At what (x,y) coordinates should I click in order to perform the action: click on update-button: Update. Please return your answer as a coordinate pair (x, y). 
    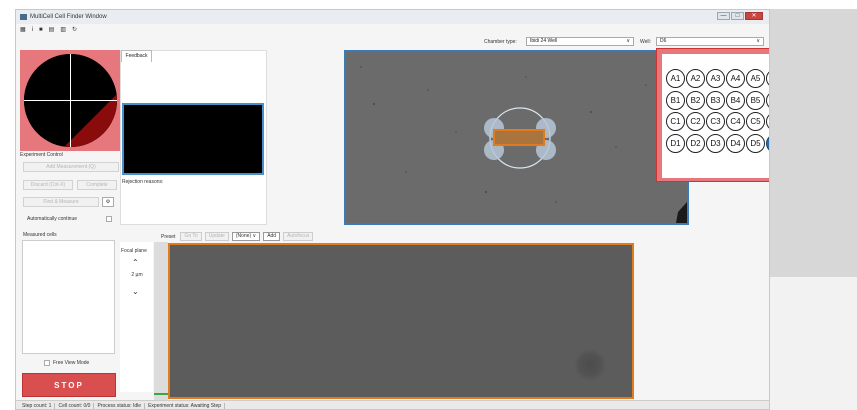
    Looking at the image, I should click on (216, 236).